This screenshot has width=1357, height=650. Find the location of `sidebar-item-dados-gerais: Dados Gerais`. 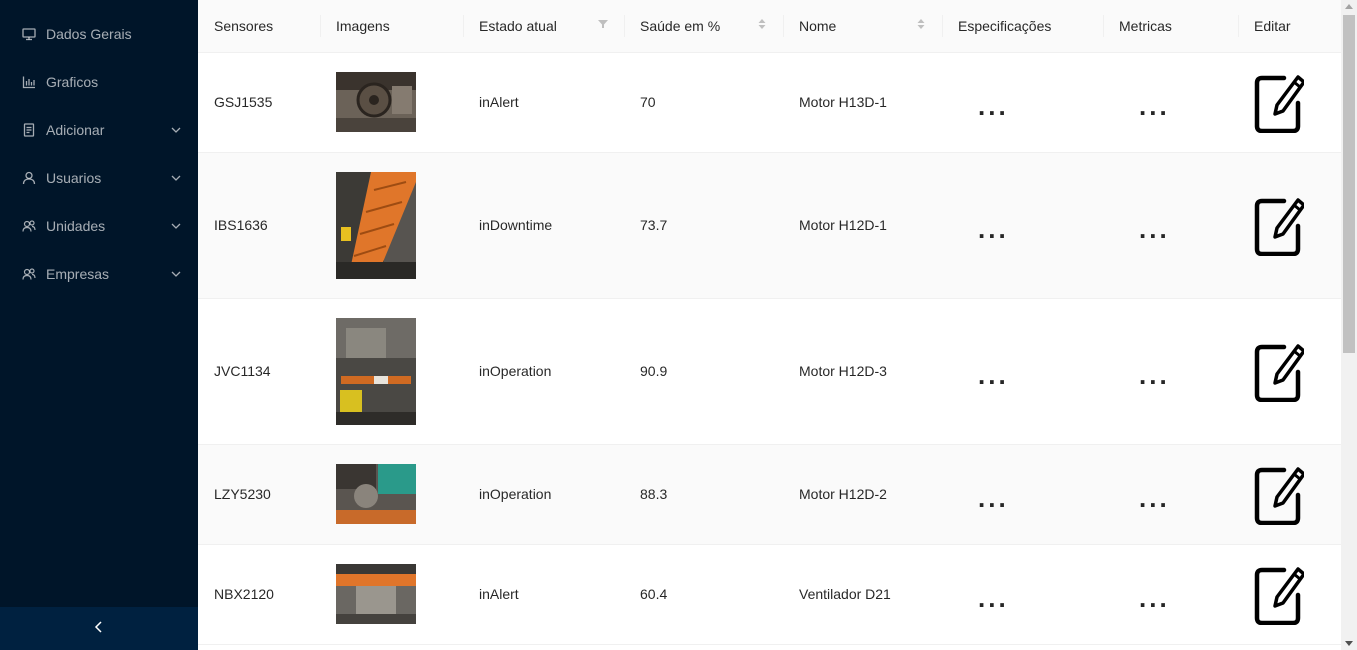

sidebar-item-dados-gerais: Dados Gerais is located at coordinates (99, 34).